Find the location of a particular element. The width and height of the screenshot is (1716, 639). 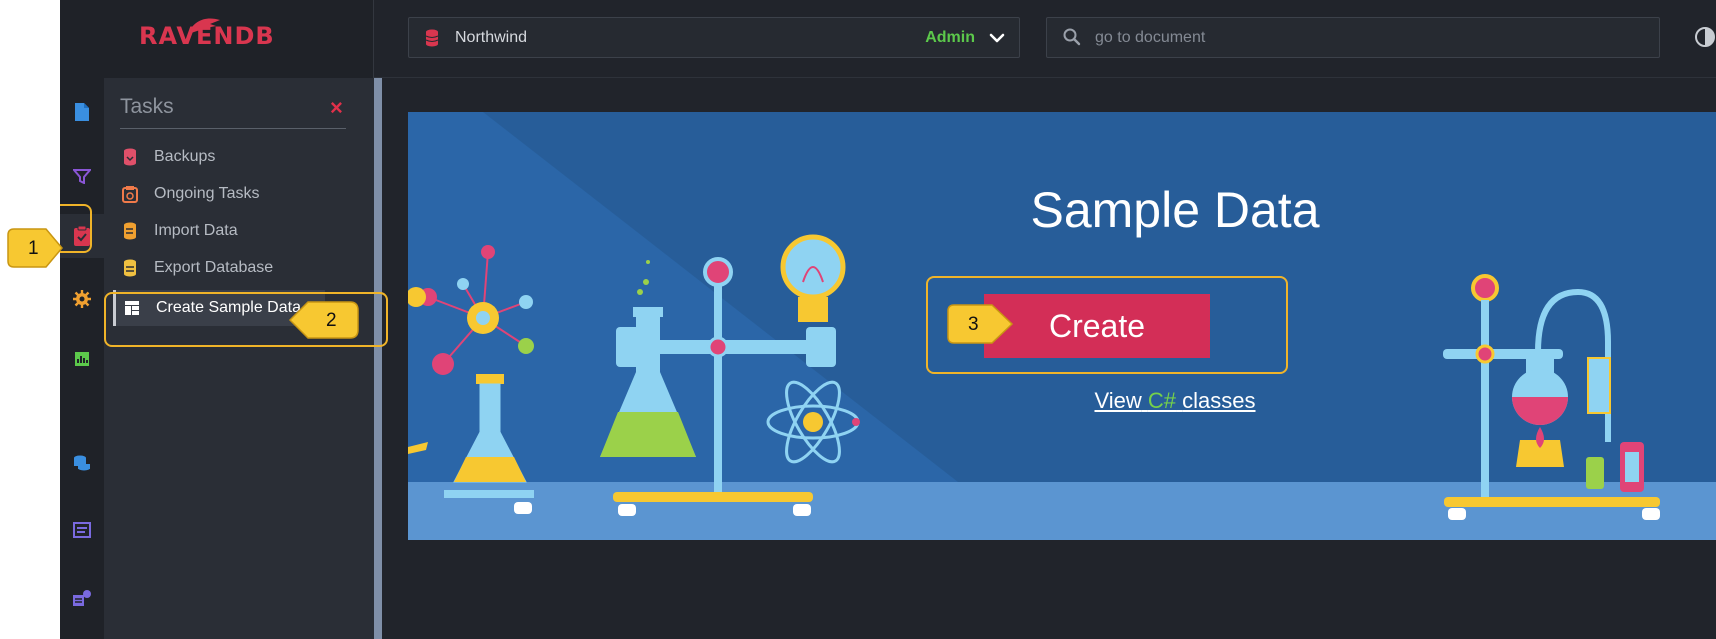

top-bar: RAVENDB Northwind Admin is located at coordinates (888, 39).